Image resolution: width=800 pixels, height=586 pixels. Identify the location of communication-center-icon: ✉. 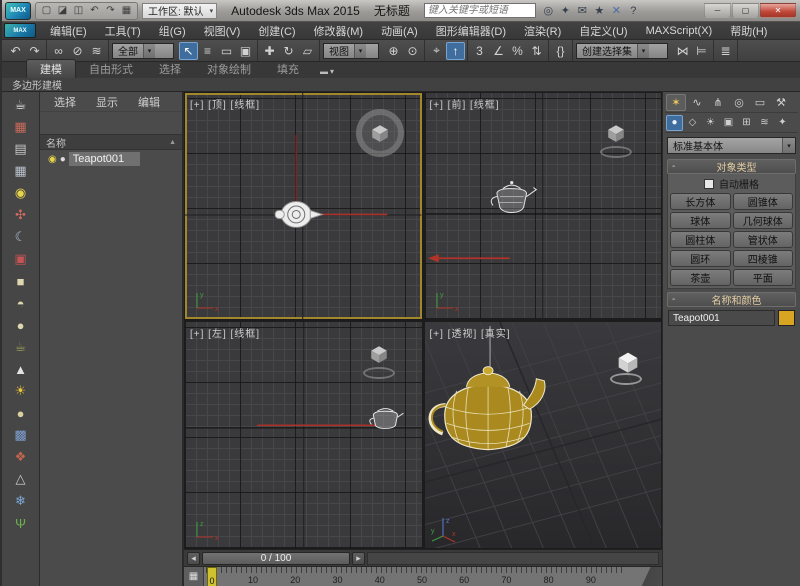
(582, 11).